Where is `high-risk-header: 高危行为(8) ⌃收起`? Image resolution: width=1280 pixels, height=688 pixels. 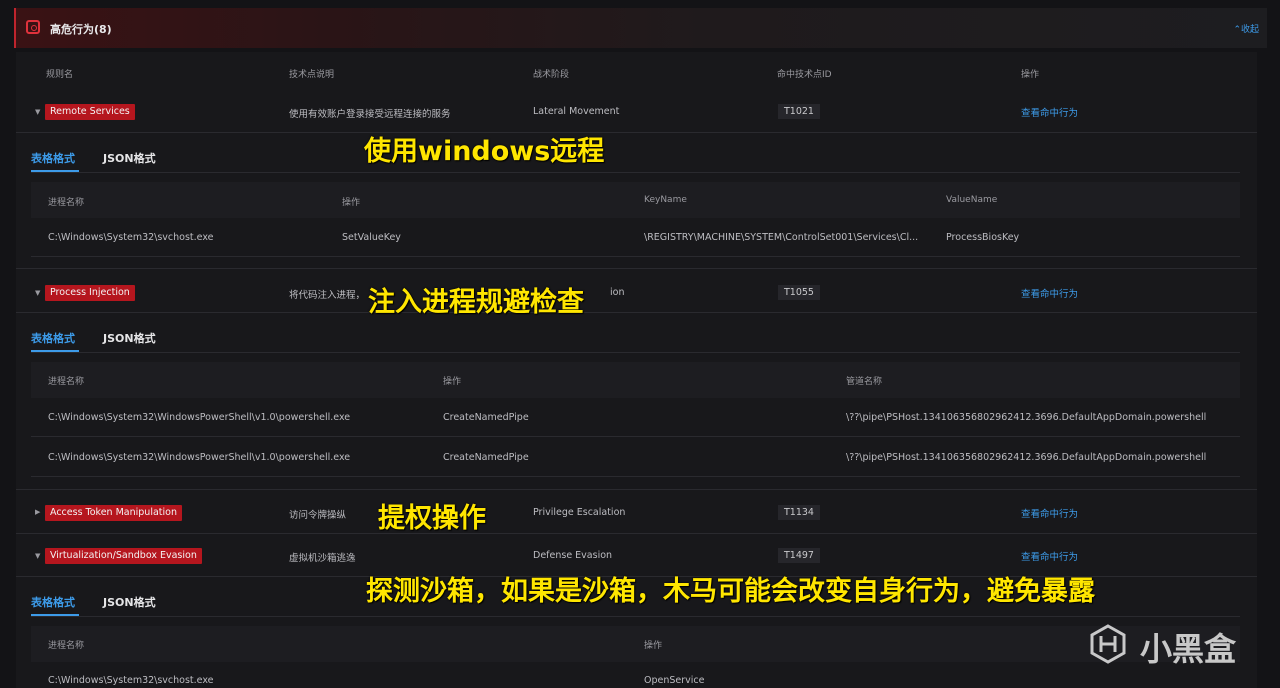 high-risk-header: 高危行为(8) ⌃收起 is located at coordinates (640, 28).